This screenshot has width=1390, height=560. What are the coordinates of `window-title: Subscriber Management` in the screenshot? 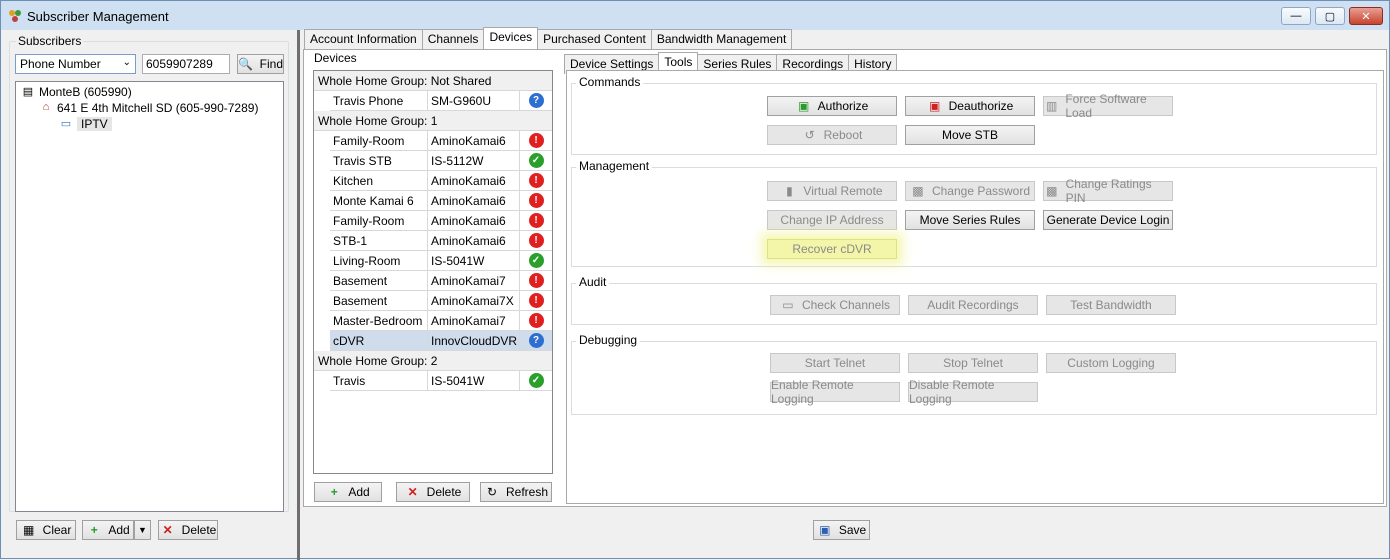 It's located at (98, 16).